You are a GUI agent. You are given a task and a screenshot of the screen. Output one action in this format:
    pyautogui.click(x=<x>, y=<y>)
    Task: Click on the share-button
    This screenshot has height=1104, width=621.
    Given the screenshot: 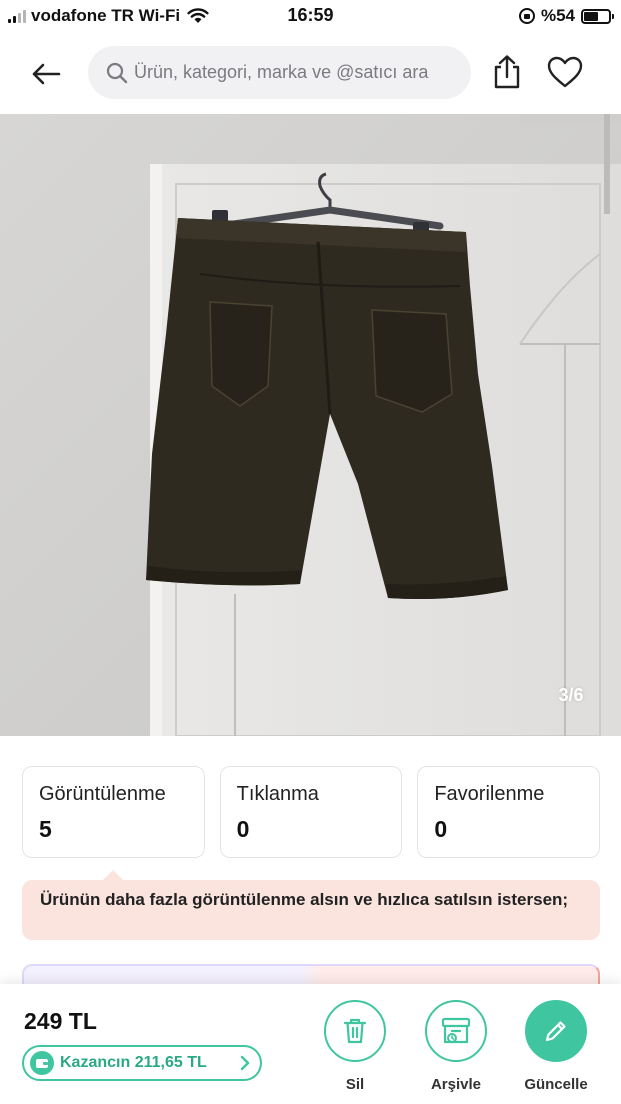 What is the action you would take?
    pyautogui.click(x=507, y=72)
    